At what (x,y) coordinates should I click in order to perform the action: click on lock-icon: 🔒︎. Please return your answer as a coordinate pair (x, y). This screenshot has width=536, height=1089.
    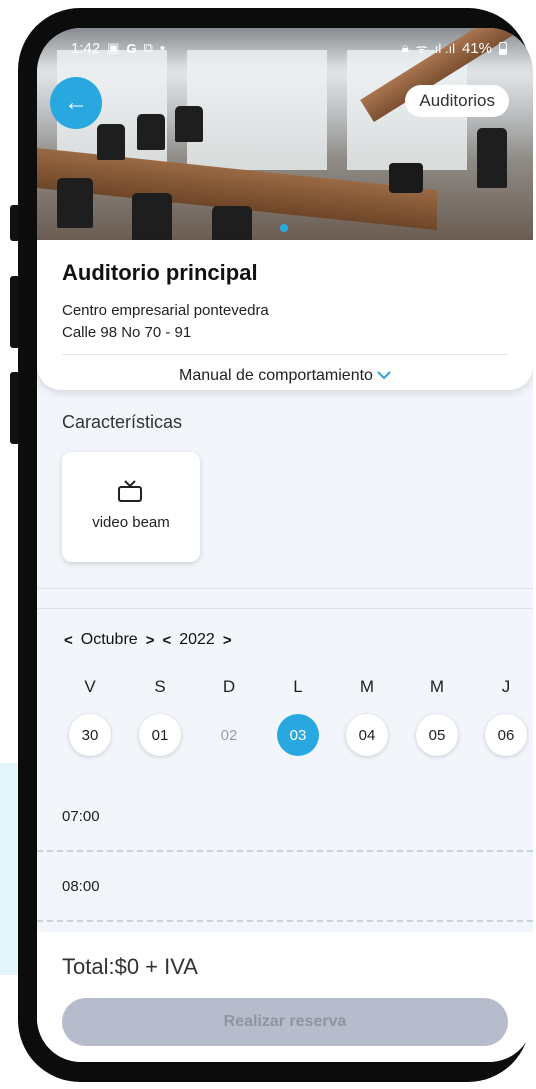
    Looking at the image, I should click on (405, 47).